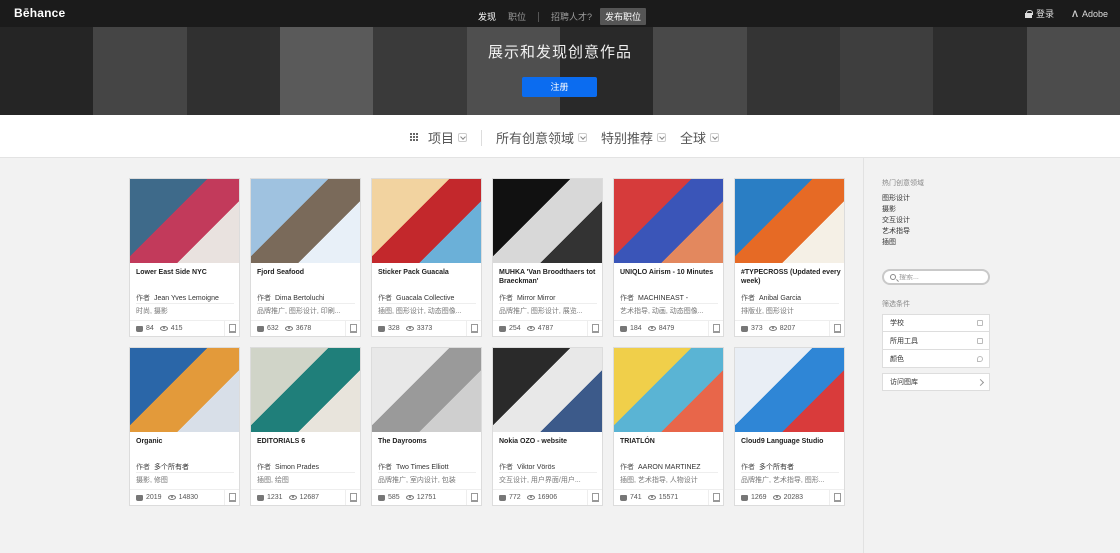 The image size is (1120, 553). I want to click on project-fields: 插图, 绘图, so click(307, 480).